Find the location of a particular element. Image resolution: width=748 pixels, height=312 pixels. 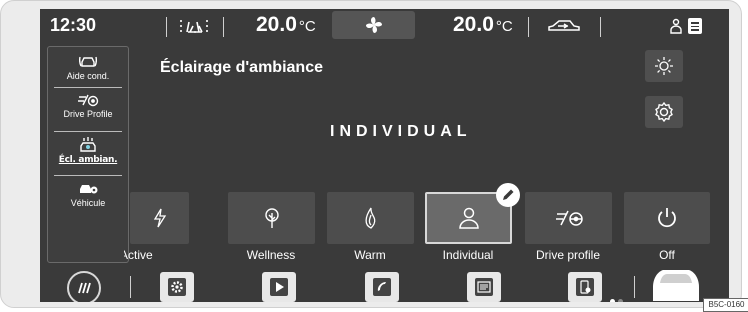

person-icon is located at coordinates (468, 218).